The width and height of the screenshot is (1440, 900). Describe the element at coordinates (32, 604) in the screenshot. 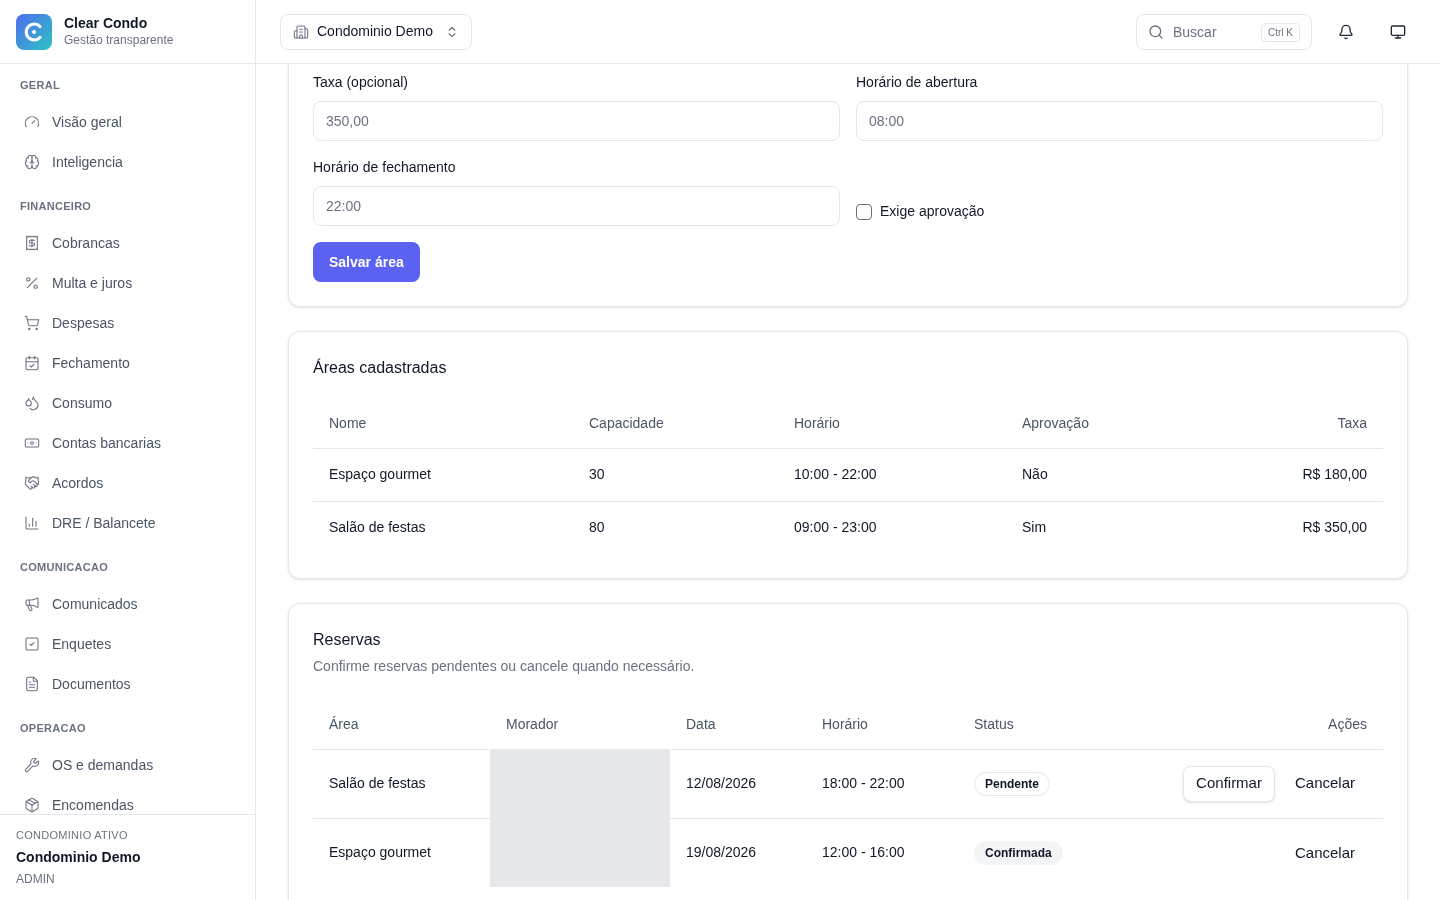

I see `megaphone-icon` at that location.